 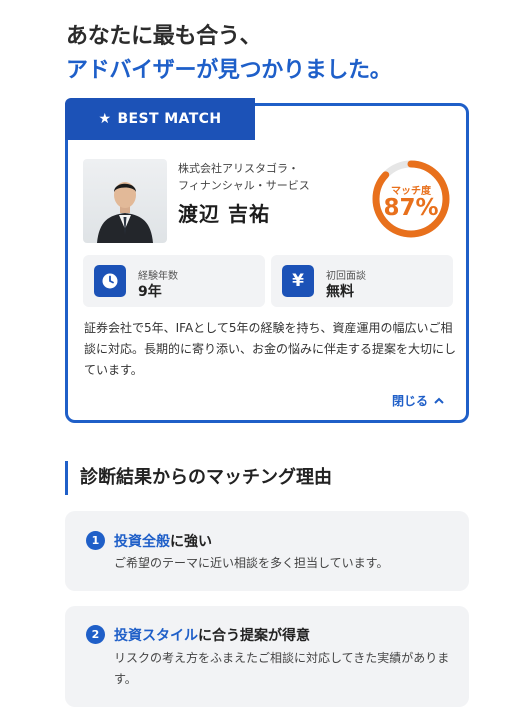 I want to click on close-label: 閉じる, so click(x=409, y=401).